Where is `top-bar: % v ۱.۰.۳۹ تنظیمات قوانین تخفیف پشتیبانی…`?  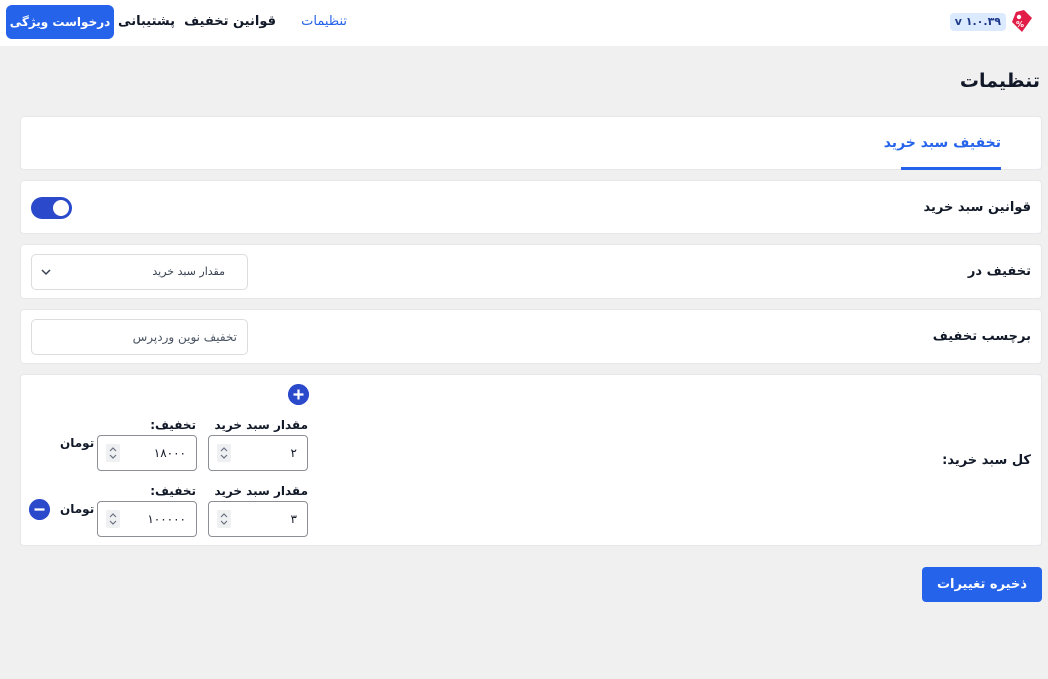 top-bar: % v ۱.۰.۳۹ تنظیمات قوانین تخفیف پشتیبانی… is located at coordinates (524, 23).